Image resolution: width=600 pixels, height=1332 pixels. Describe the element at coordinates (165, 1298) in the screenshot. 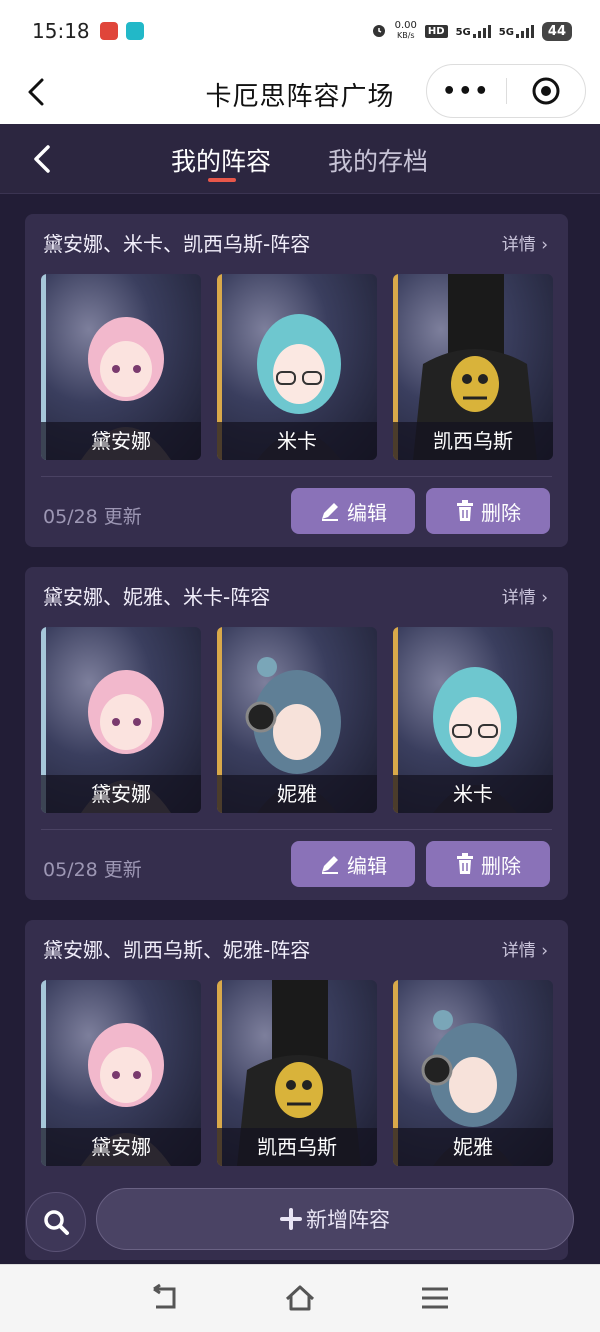

I see `back-nav-icon` at that location.